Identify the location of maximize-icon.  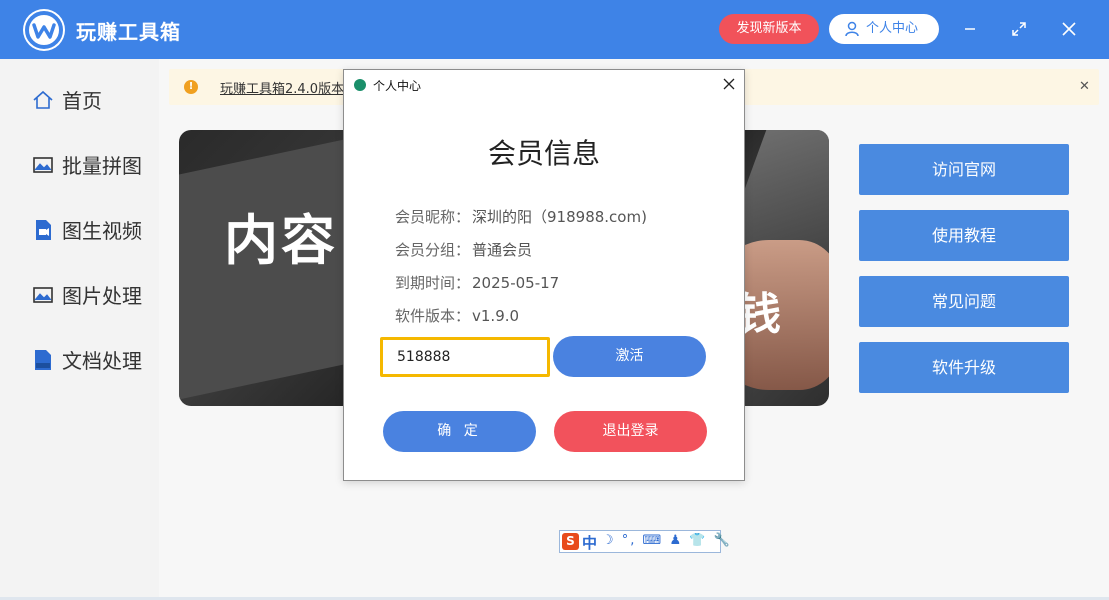
(1019, 29).